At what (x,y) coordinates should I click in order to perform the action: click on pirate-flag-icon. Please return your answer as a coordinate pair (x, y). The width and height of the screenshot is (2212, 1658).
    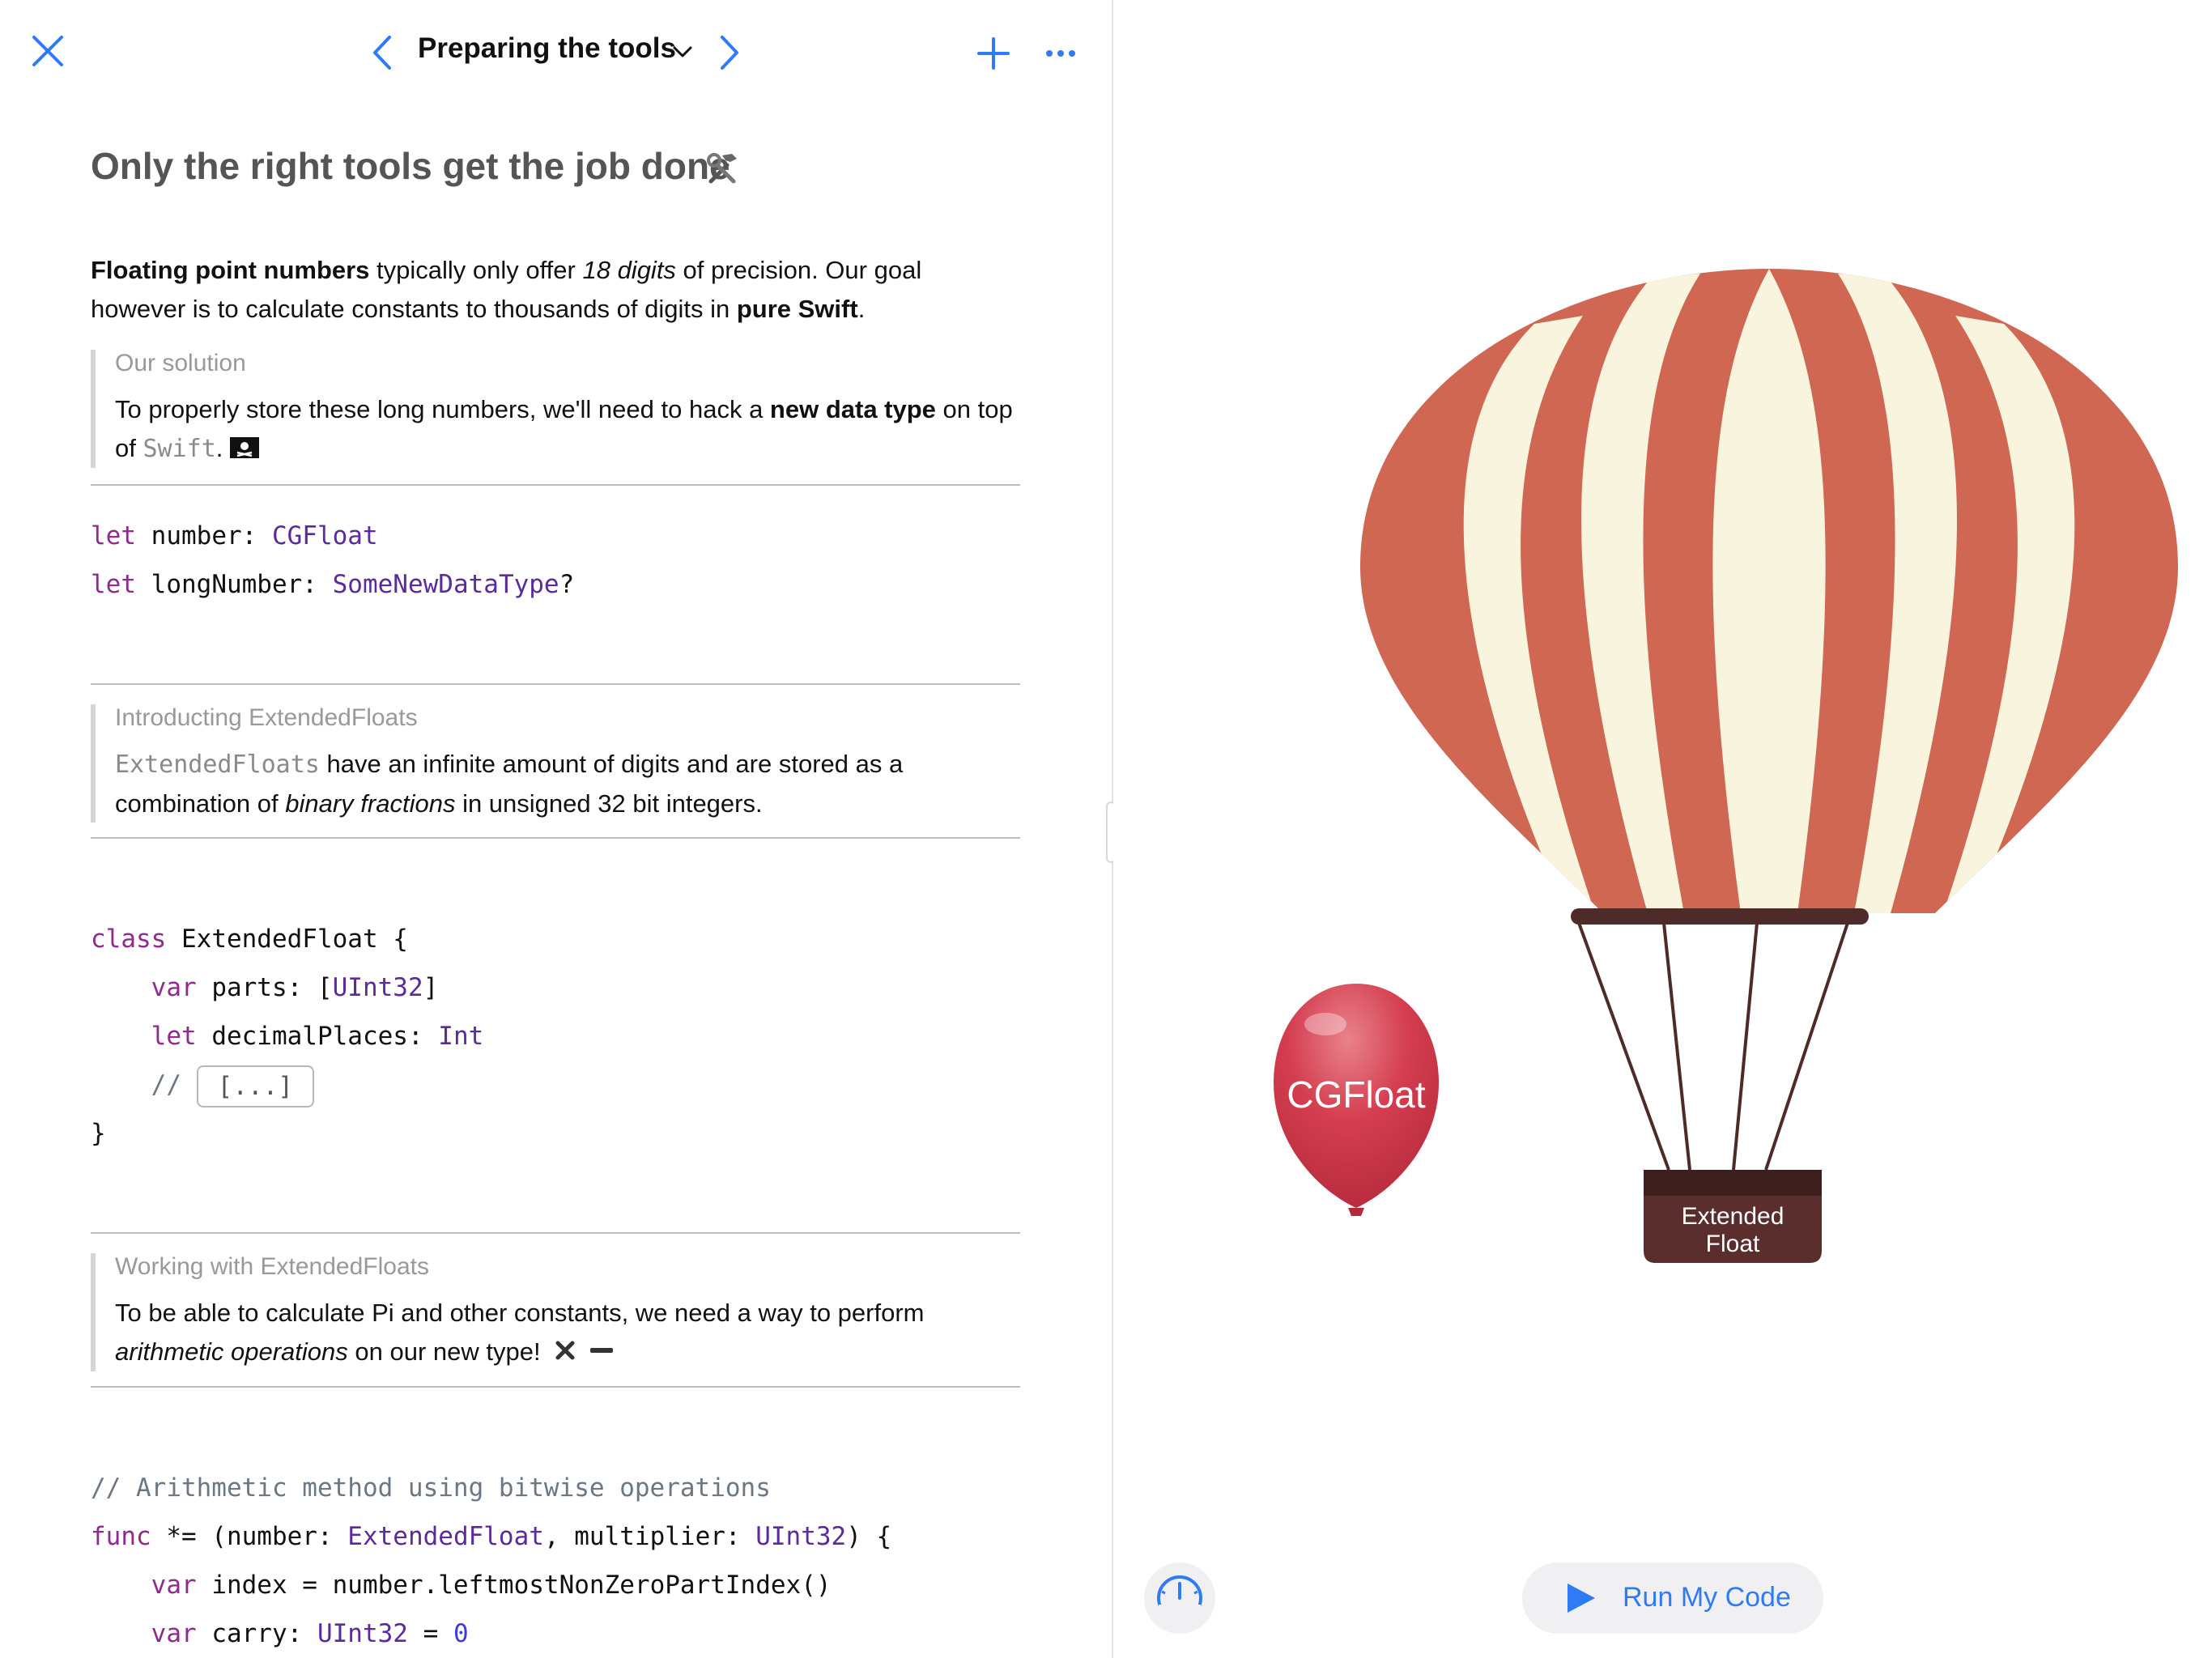
    Looking at the image, I should click on (245, 450).